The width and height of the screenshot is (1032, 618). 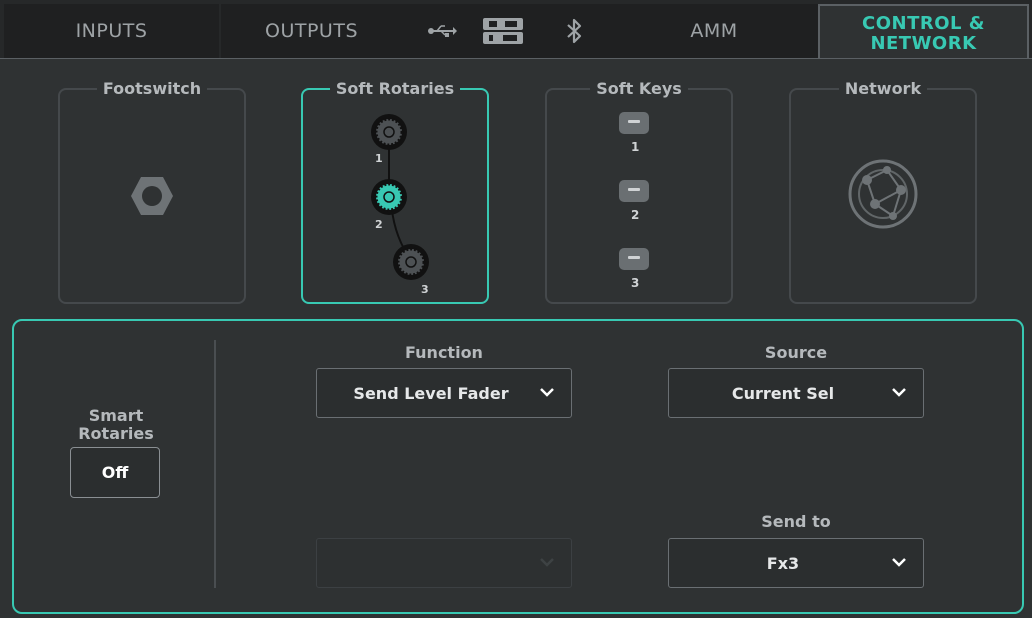 I want to click on network-globe-icon, so click(x=883, y=194).